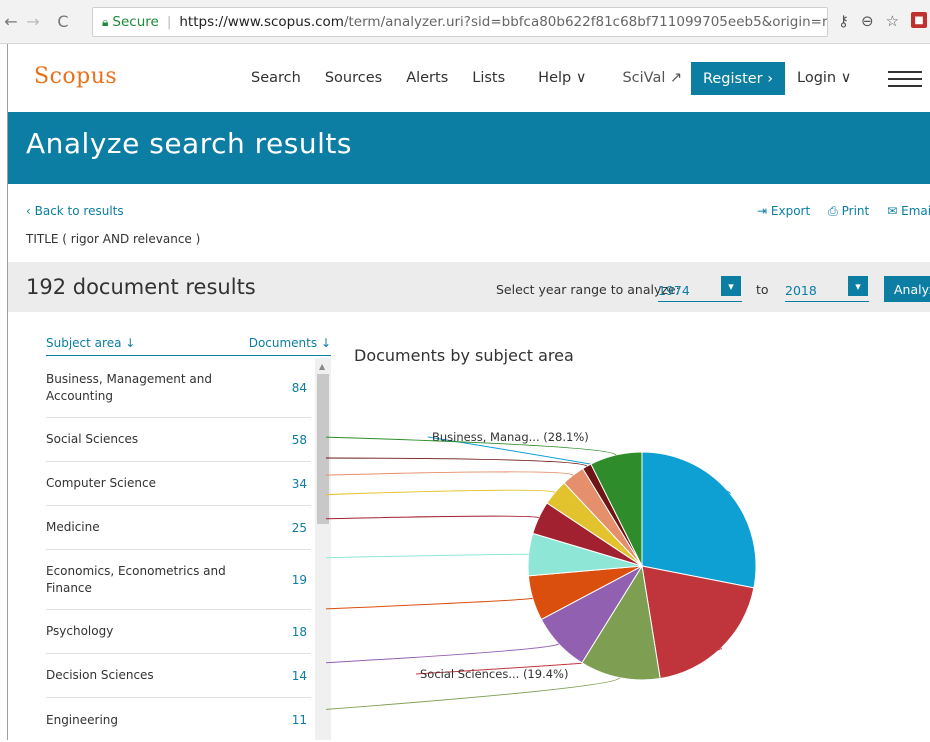 The width and height of the screenshot is (930, 742). I want to click on page-title: Analyze search results, so click(189, 143).